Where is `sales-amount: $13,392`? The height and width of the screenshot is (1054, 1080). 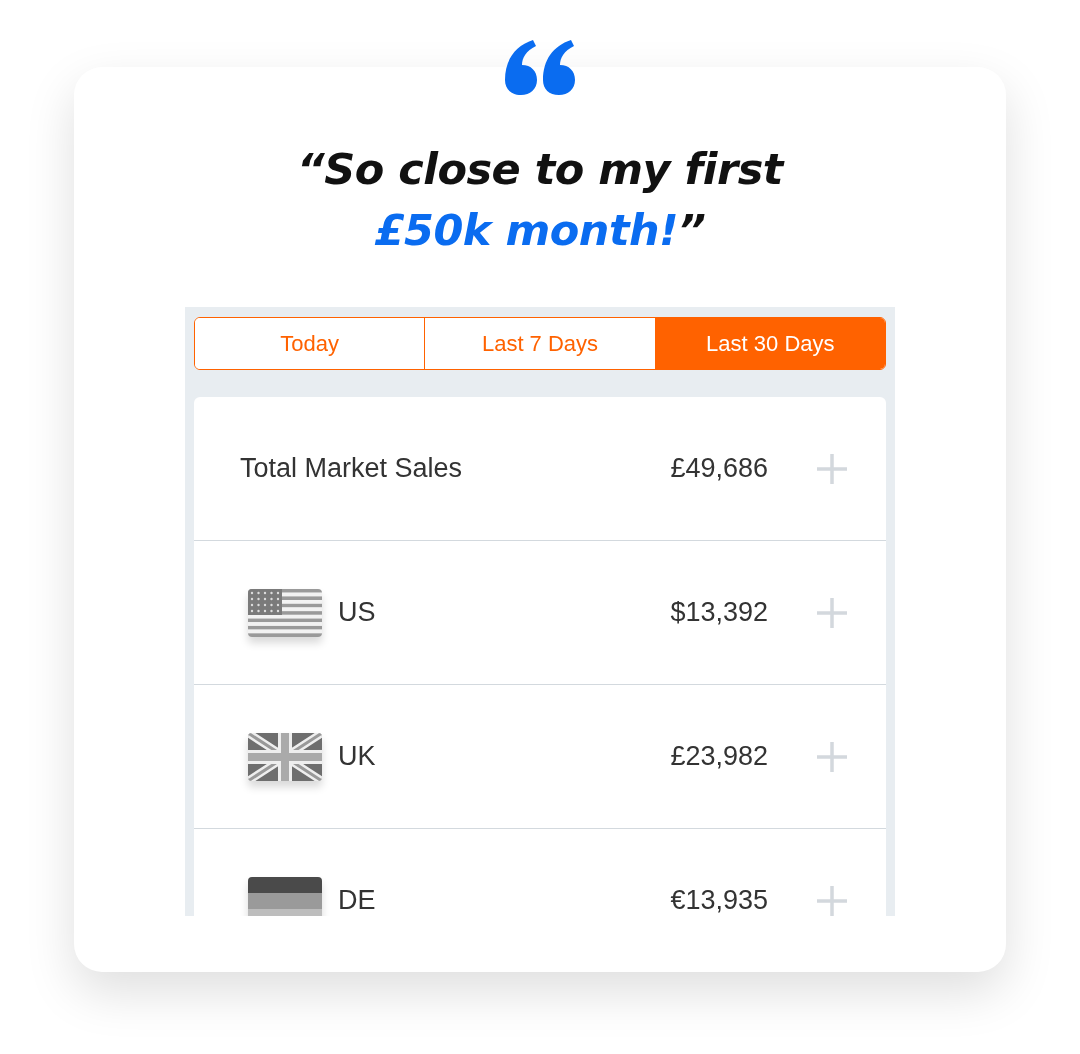
sales-amount: $13,392 is located at coordinates (719, 612).